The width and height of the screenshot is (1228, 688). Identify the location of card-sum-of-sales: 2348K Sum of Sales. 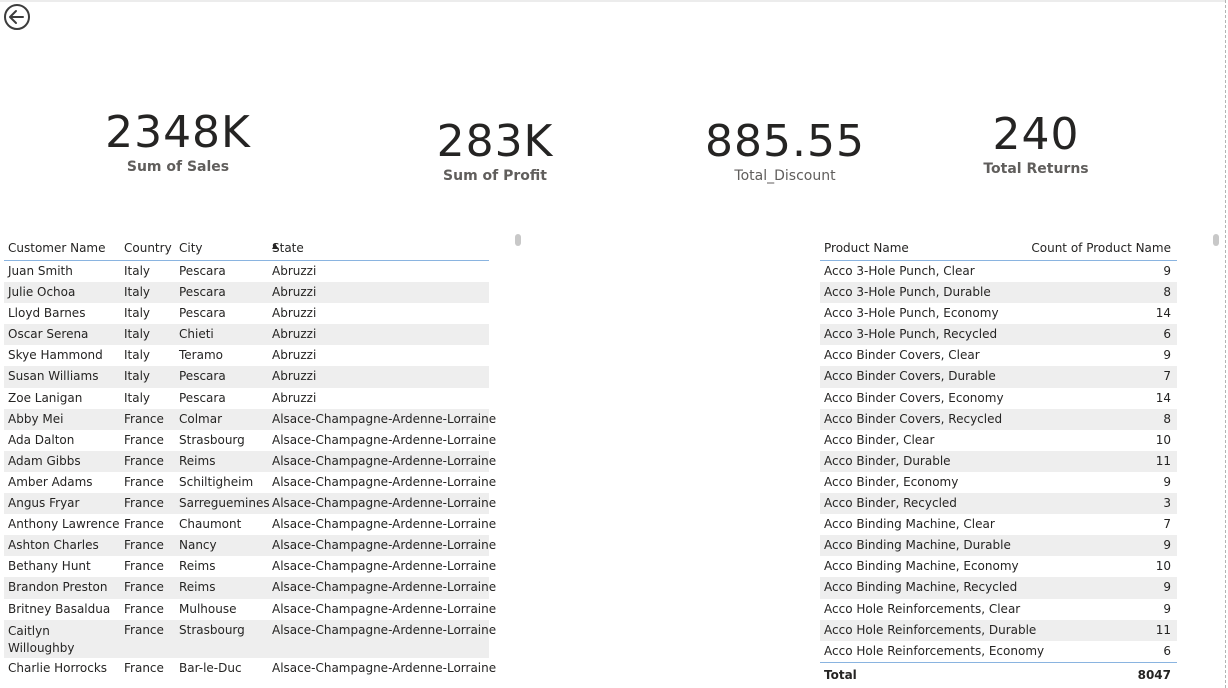
(178, 142).